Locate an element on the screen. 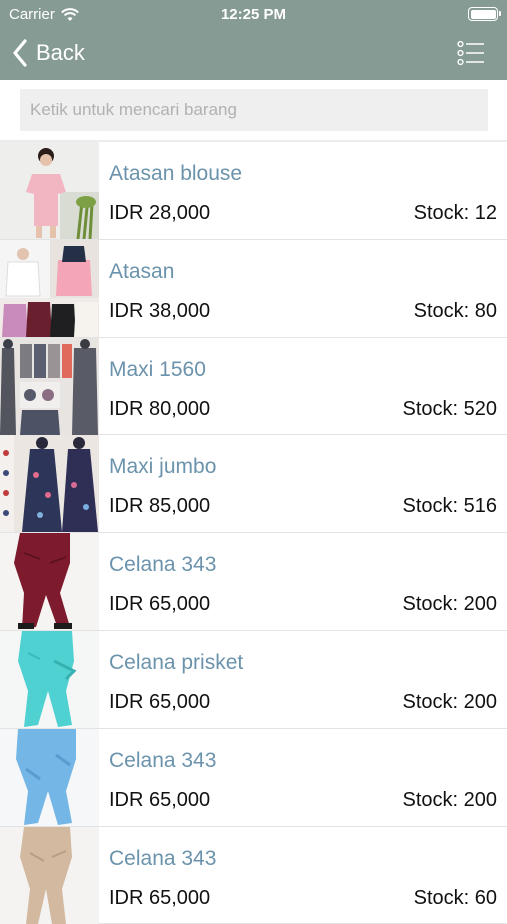  search-input is located at coordinates (254, 110).